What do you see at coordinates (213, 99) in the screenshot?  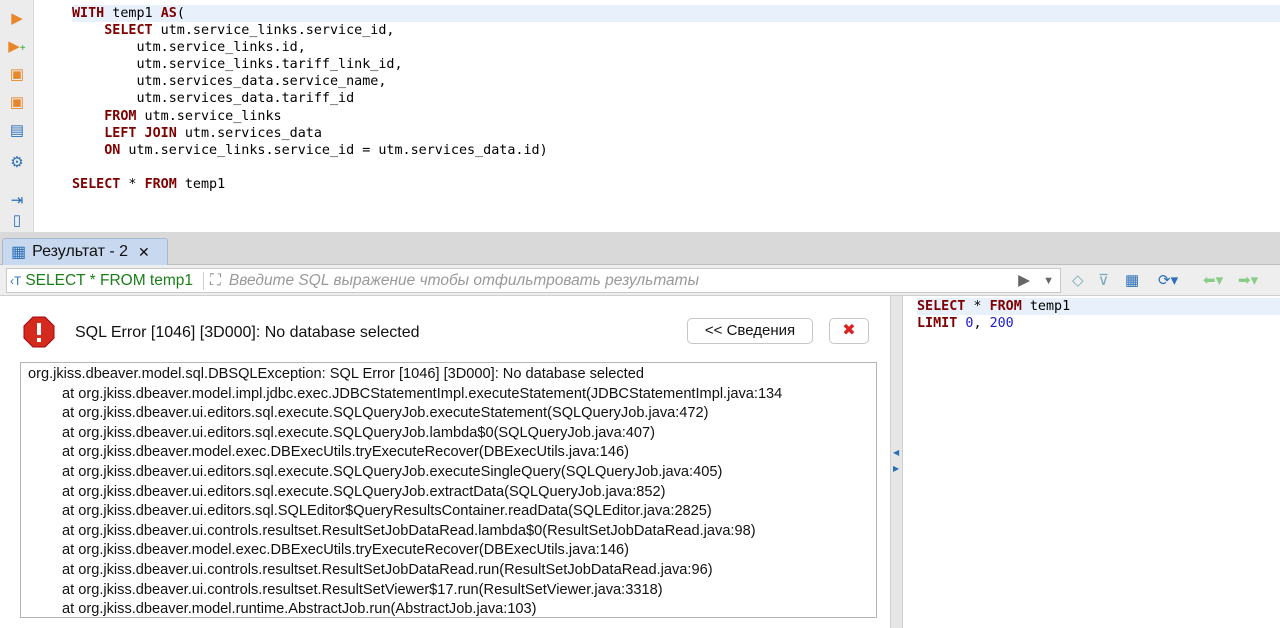 I see `code-token: utm.services_data.tariff_id` at bounding box center [213, 99].